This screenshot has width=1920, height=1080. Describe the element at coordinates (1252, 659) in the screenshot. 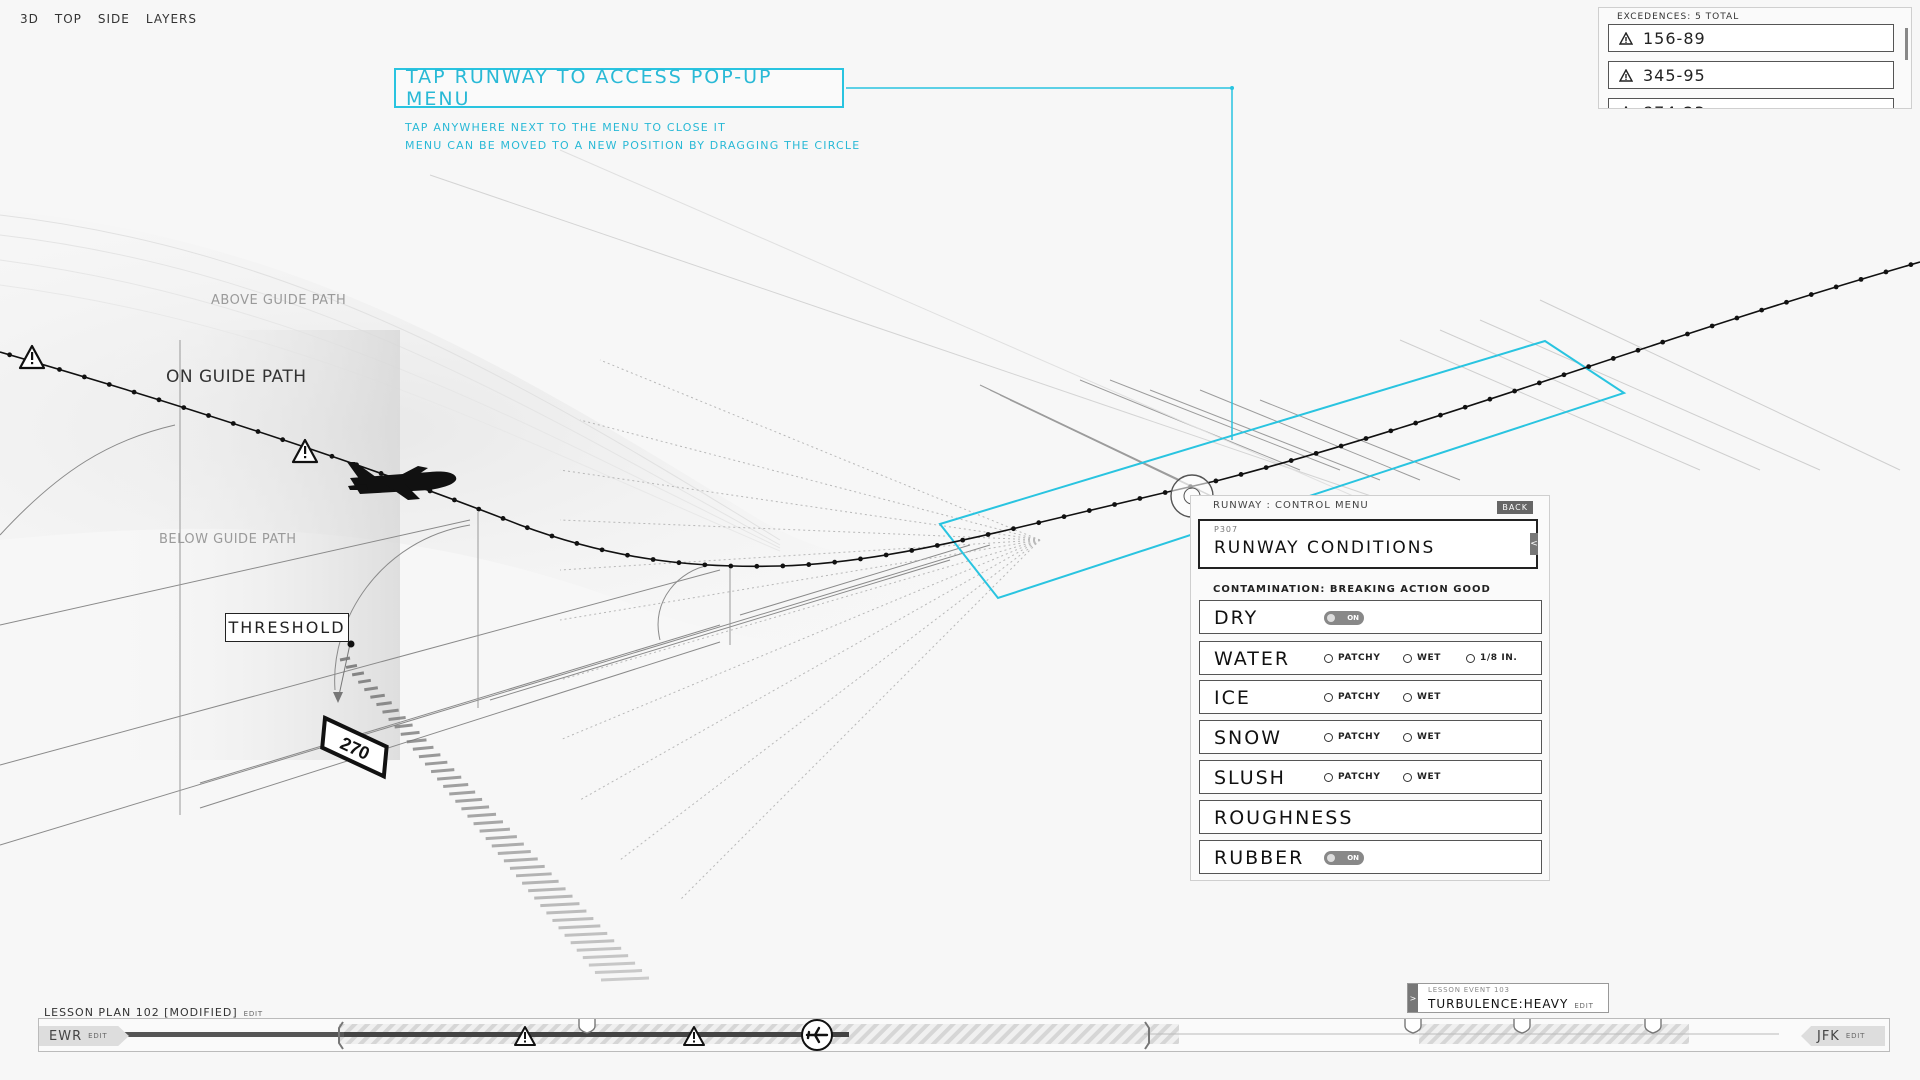

I see `condition-label: WATER` at that location.